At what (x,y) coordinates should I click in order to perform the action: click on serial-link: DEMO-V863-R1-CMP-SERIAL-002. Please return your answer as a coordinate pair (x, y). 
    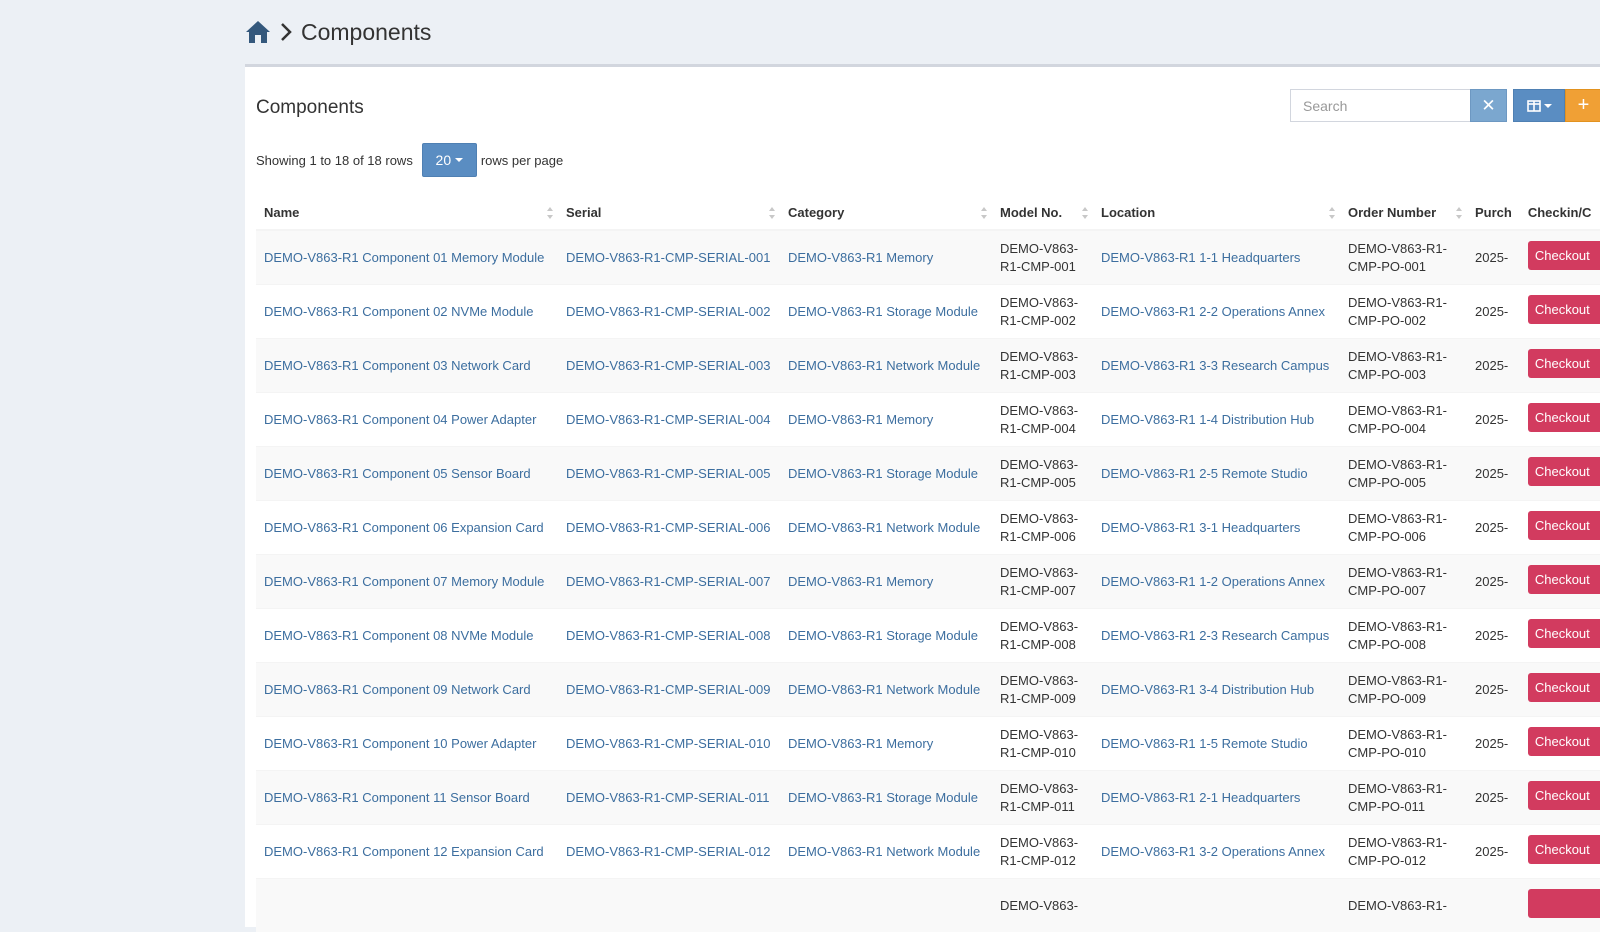
    Looking at the image, I should click on (668, 311).